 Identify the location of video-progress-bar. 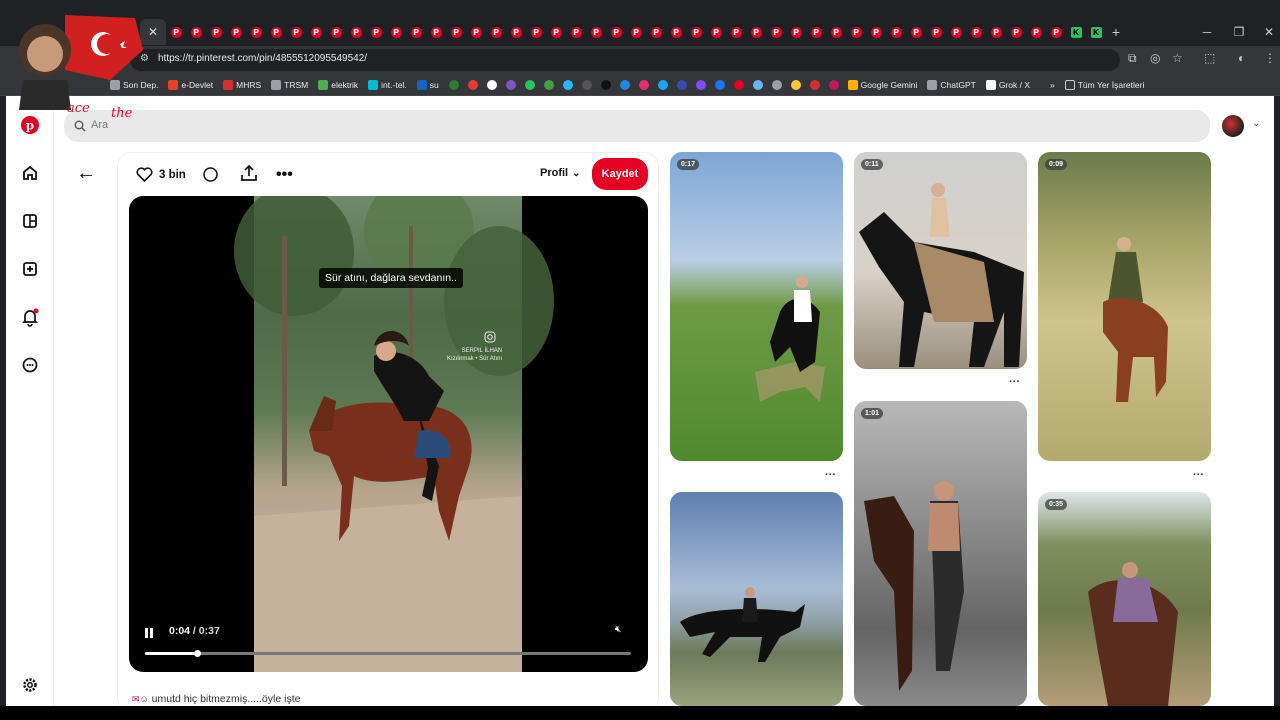
(388, 653).